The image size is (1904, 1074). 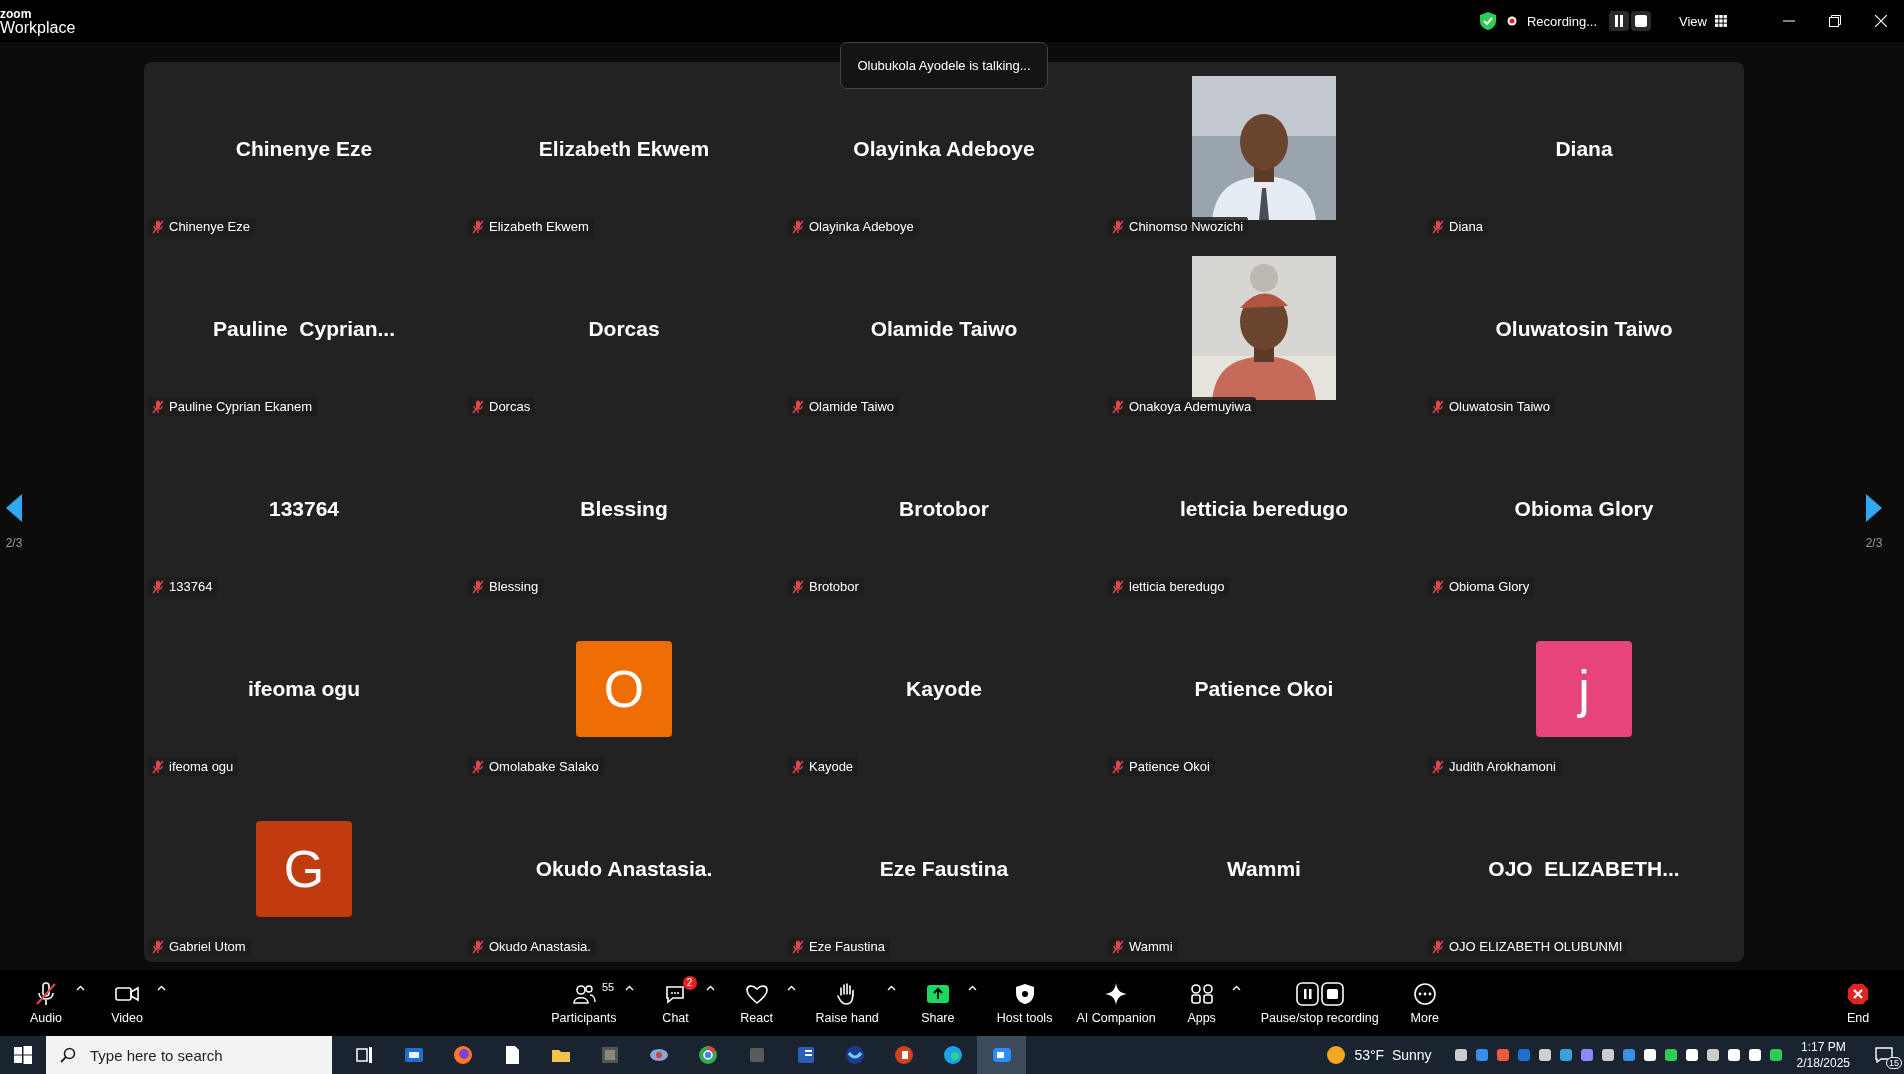 I want to click on more-icon, so click(x=1424, y=994).